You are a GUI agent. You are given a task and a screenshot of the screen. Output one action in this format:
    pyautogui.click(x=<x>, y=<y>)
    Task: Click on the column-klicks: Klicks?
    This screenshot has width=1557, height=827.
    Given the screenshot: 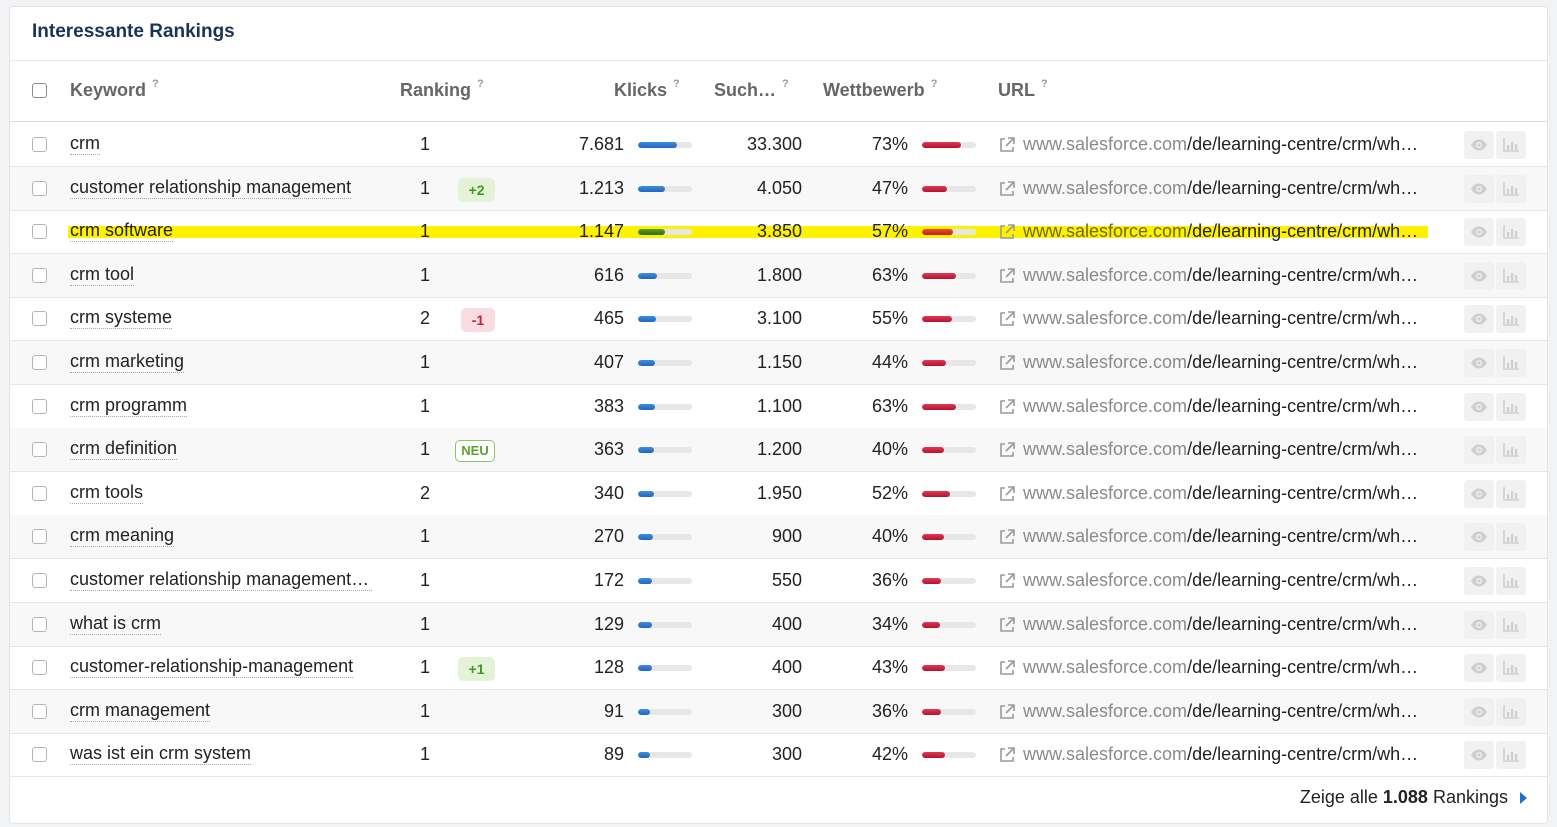 What is the action you would take?
    pyautogui.click(x=647, y=89)
    